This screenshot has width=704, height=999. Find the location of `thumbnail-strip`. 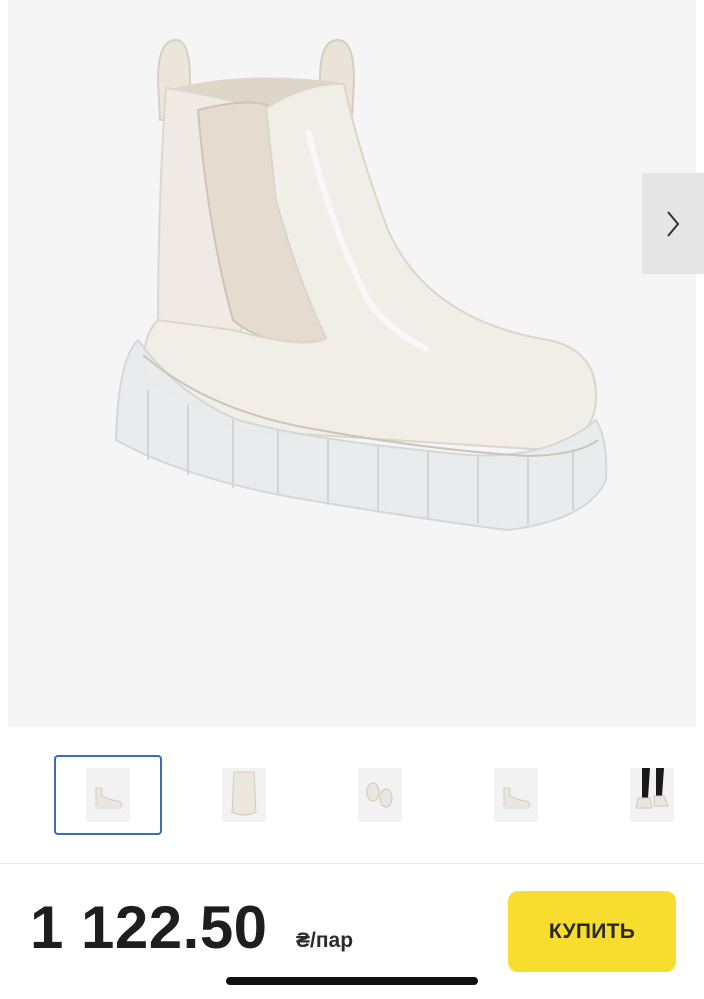

thumbnail-strip is located at coordinates (352, 795).